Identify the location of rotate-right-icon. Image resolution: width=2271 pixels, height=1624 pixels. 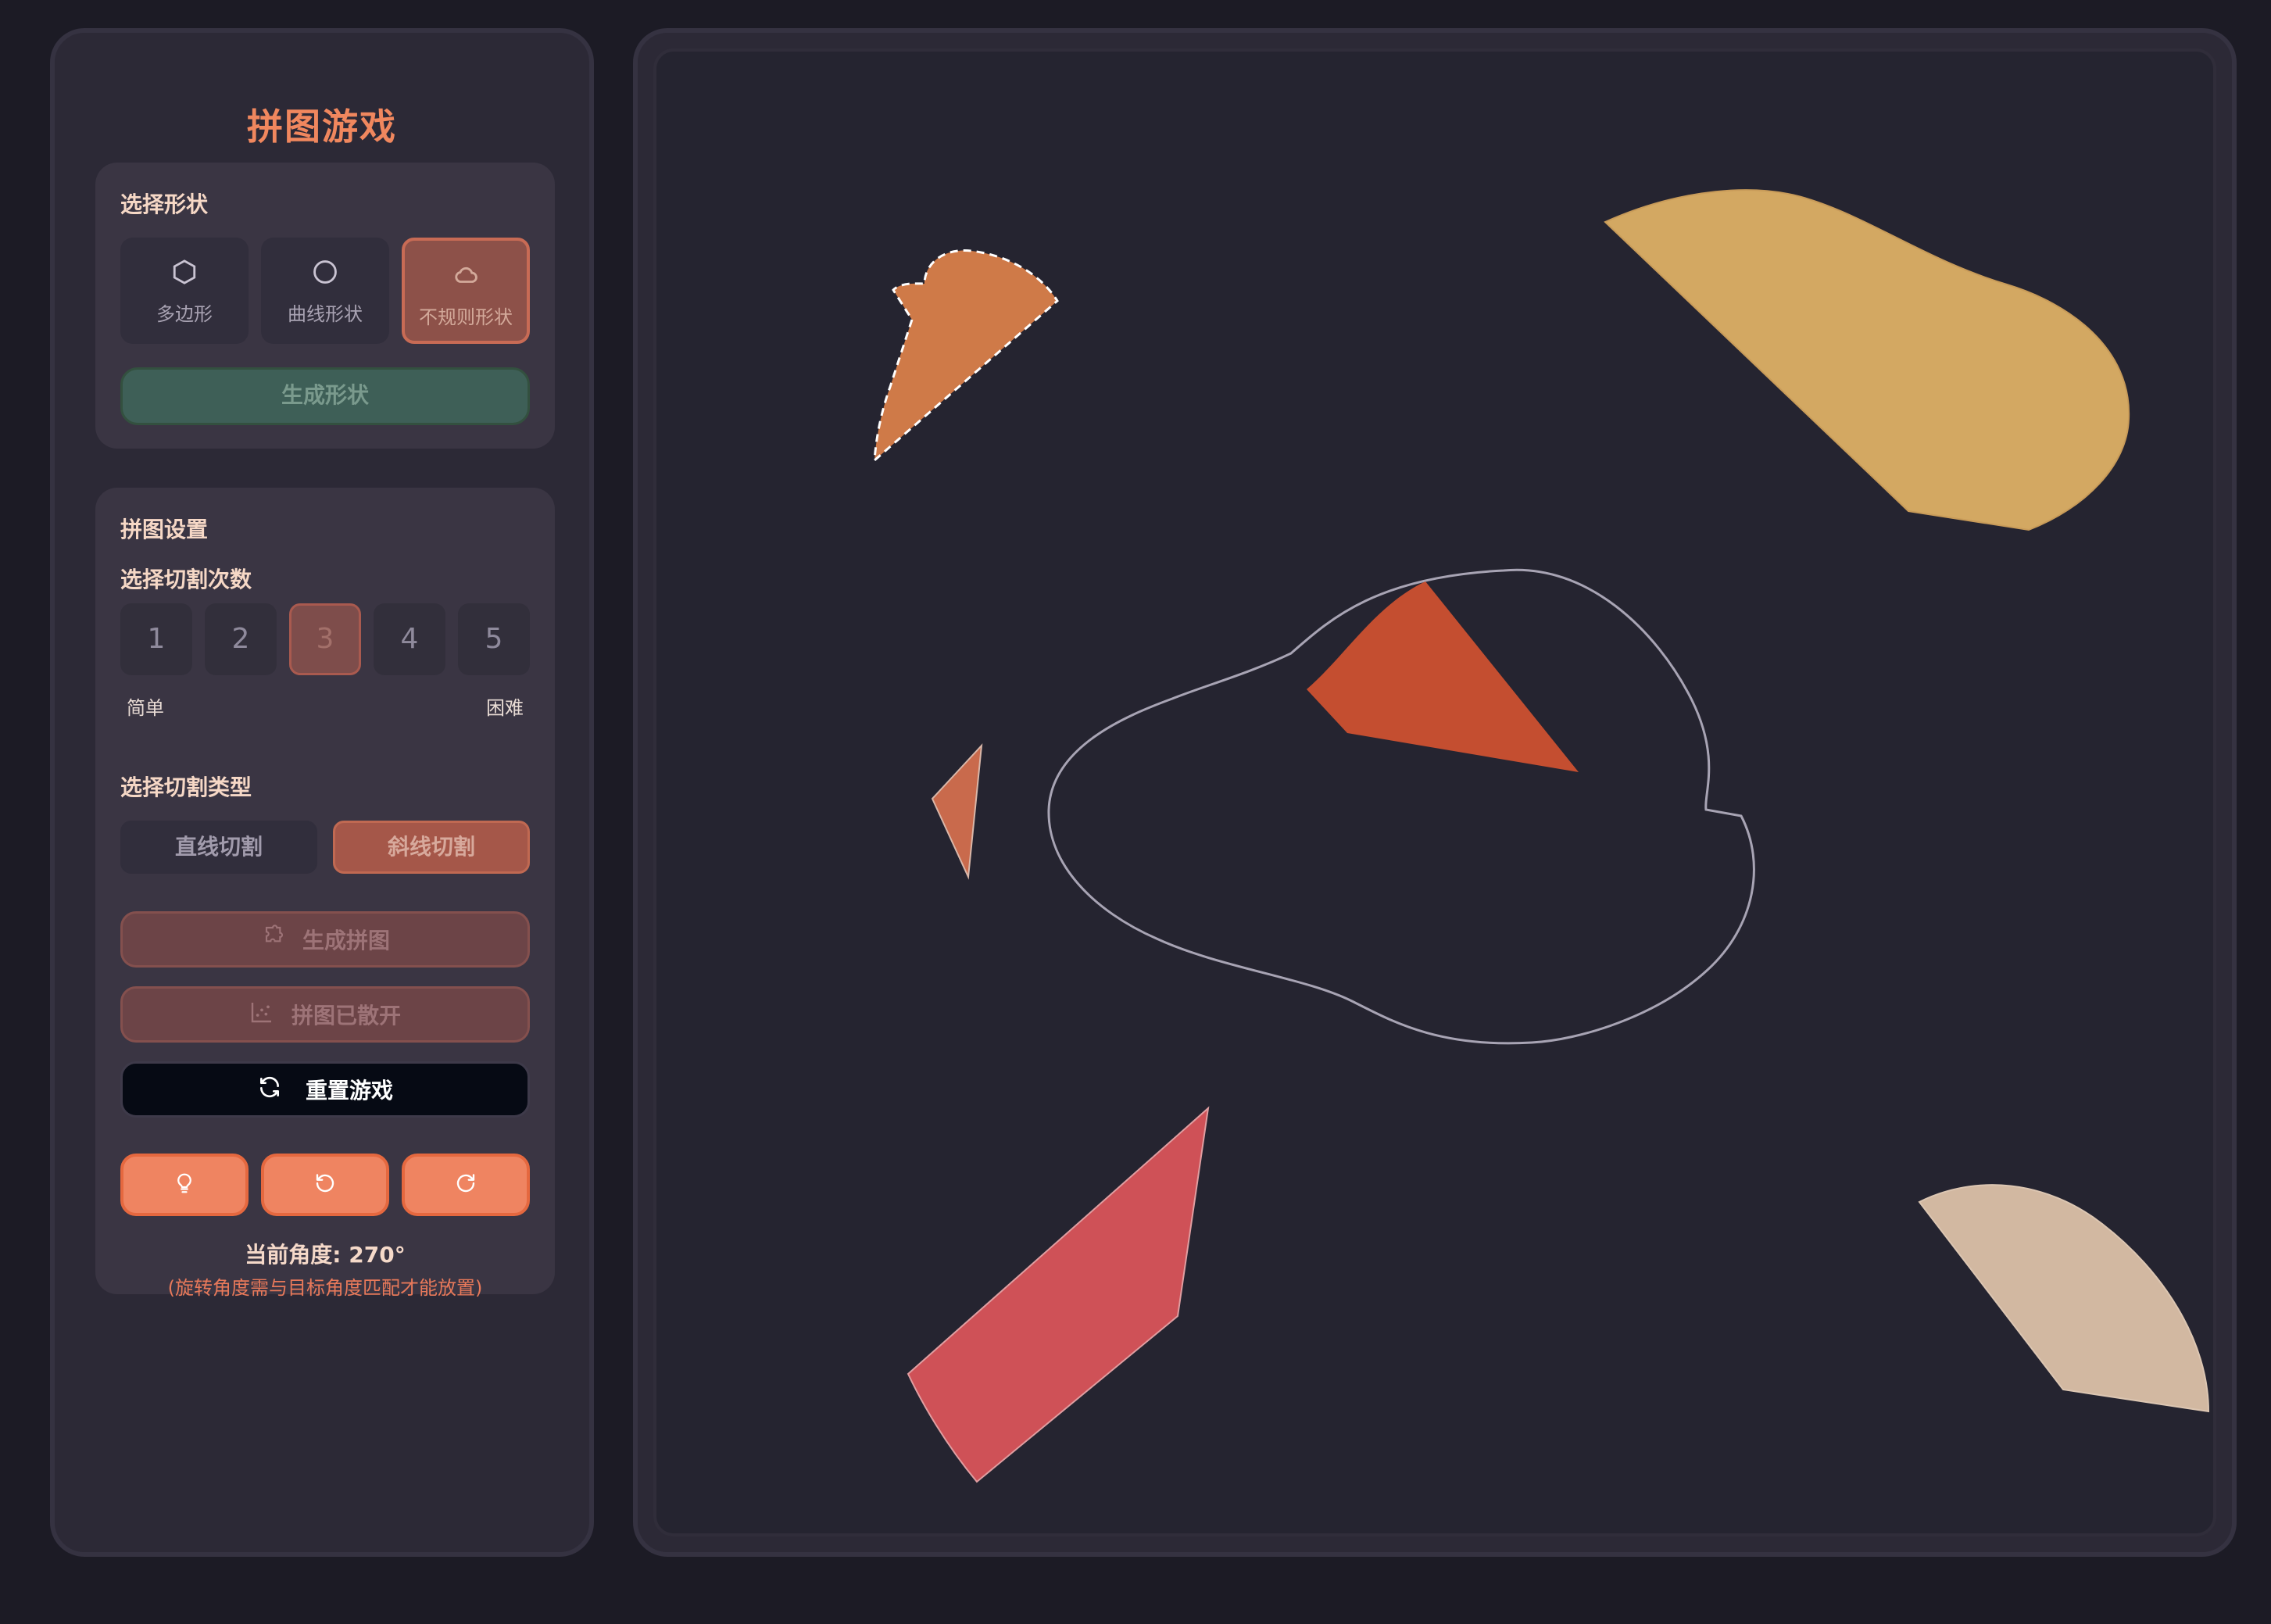
(465, 1184).